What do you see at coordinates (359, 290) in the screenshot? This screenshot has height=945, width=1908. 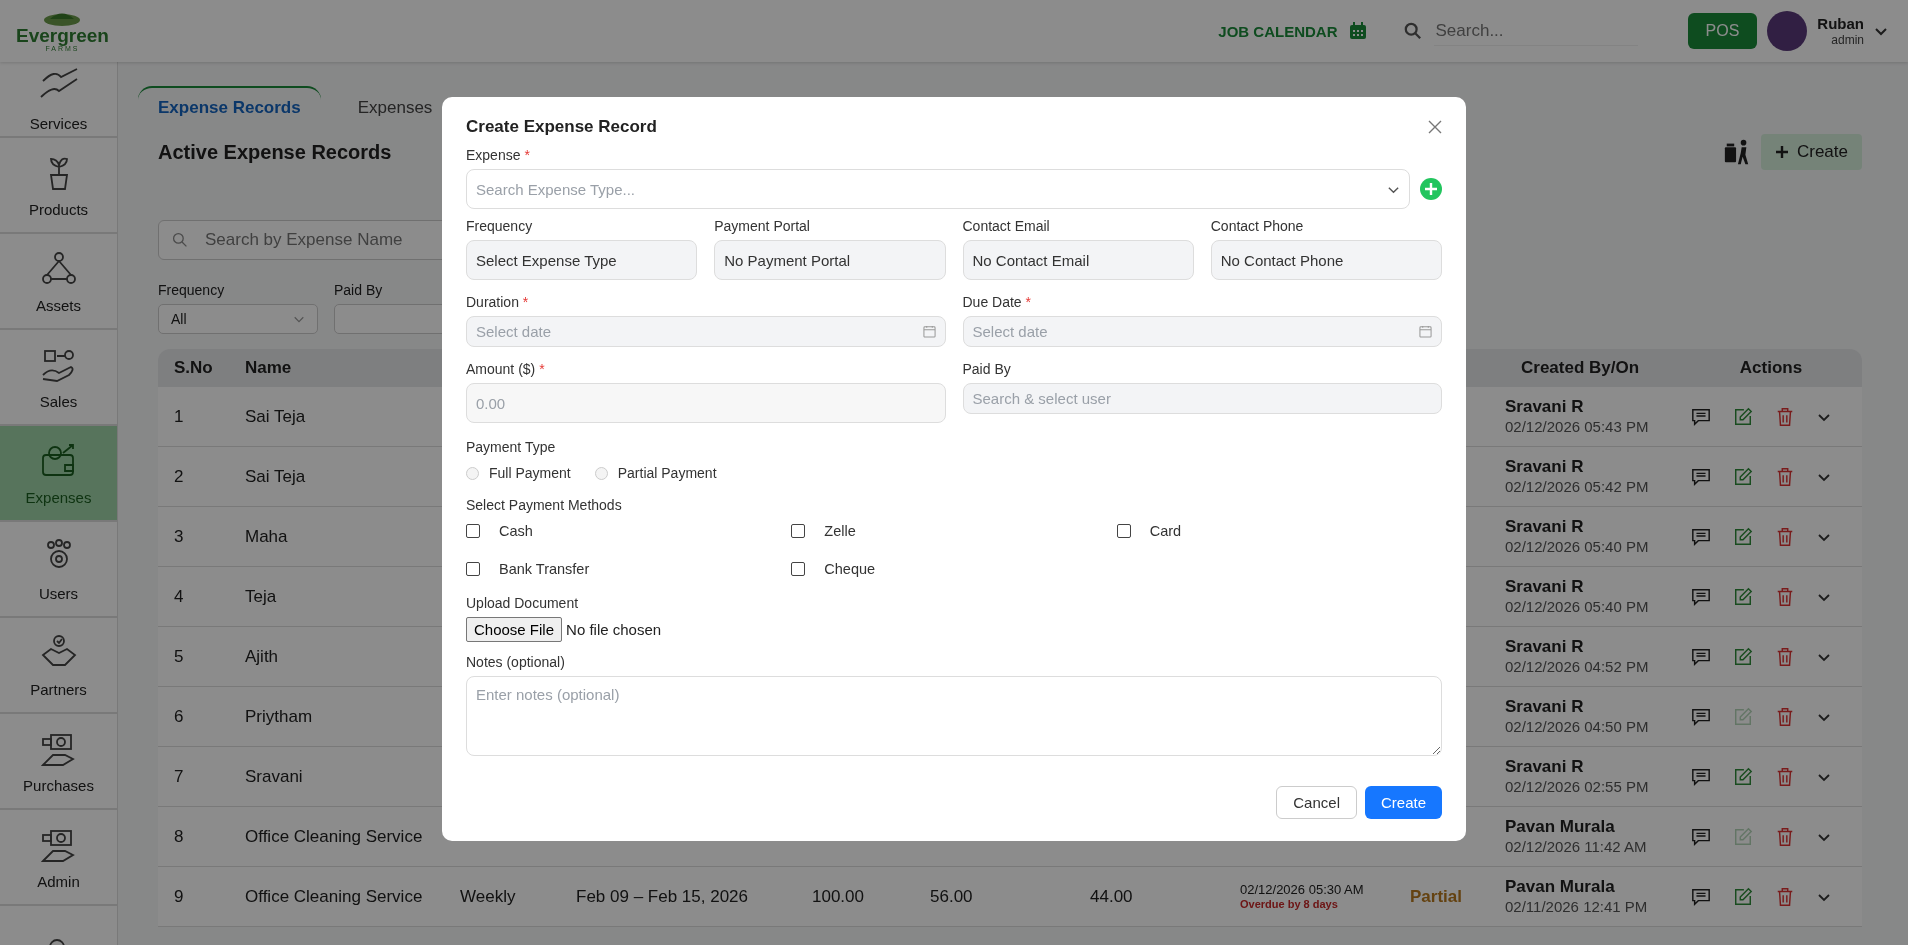 I see `filter-label: Paid By` at bounding box center [359, 290].